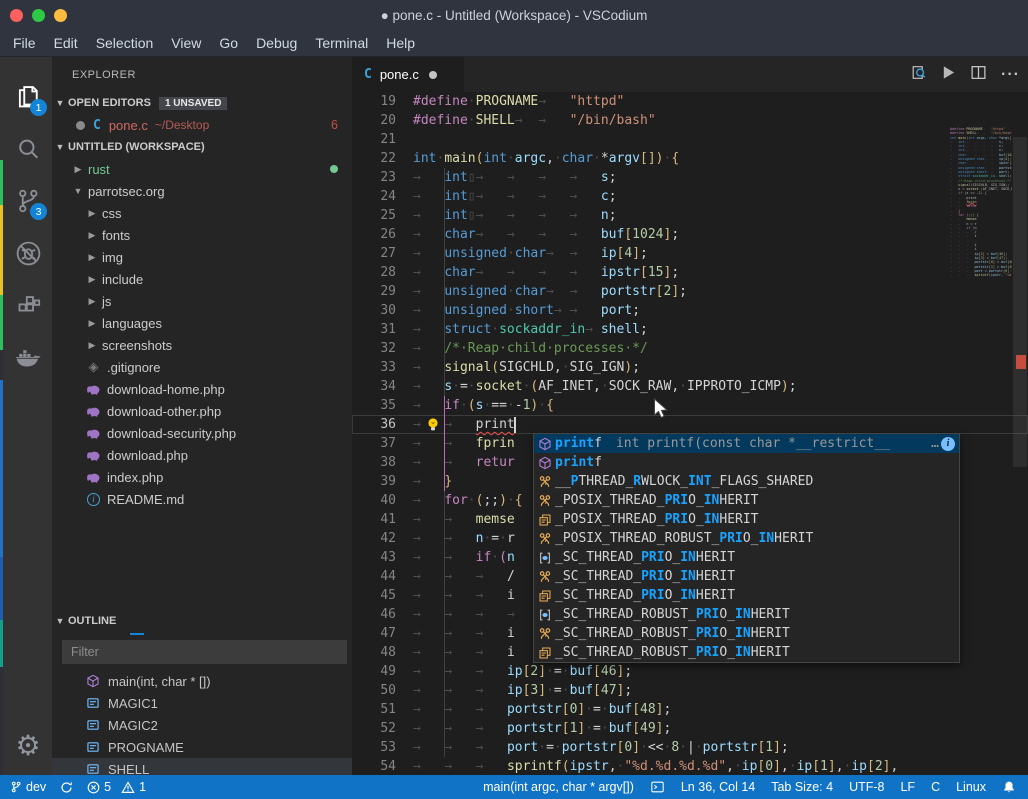 Image resolution: width=1028 pixels, height=799 pixels. Describe the element at coordinates (202, 235) in the screenshot. I see `tree-item-fonts: ▶ fonts` at that location.